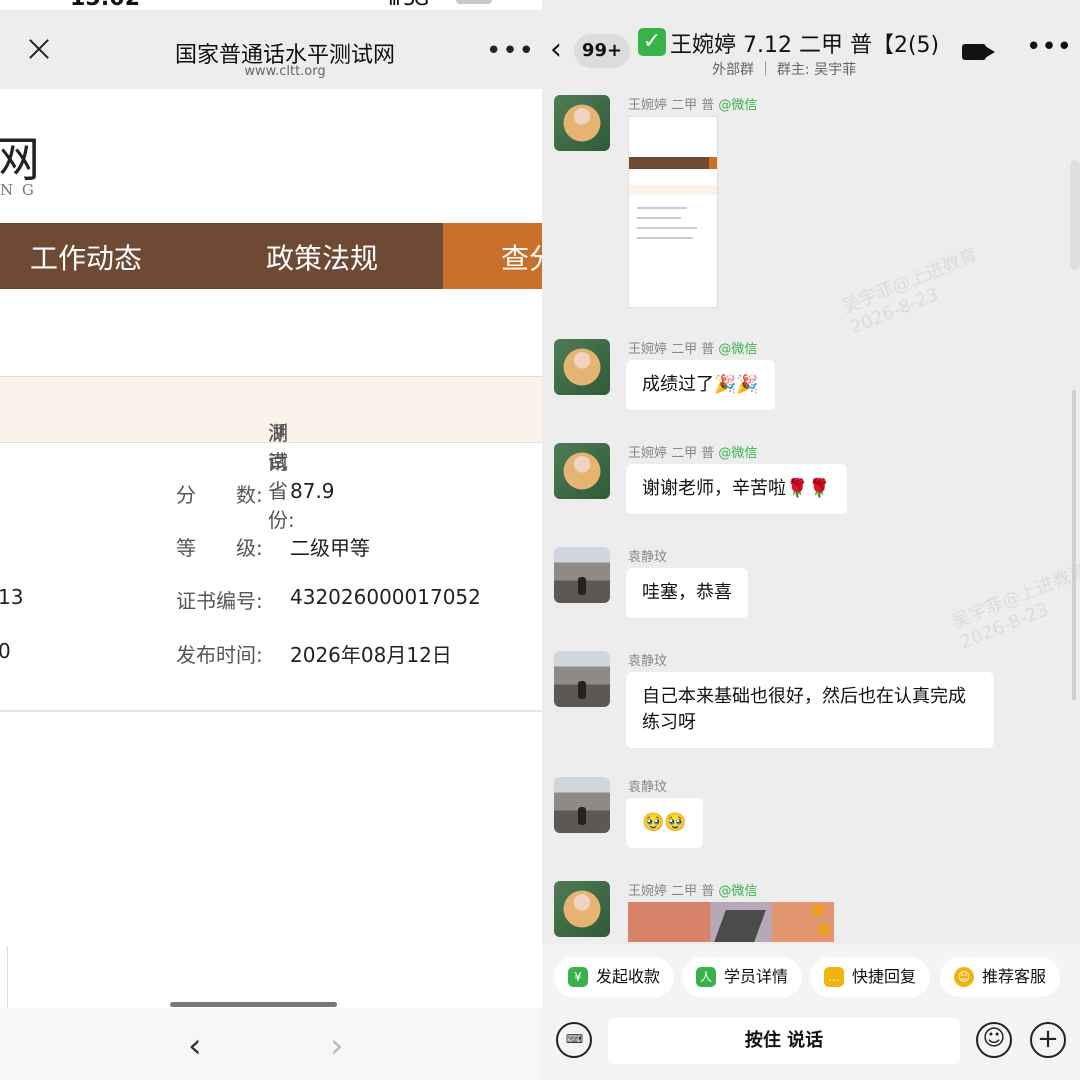  I want to click on certificate-value: 432026000017052, so click(385, 597).